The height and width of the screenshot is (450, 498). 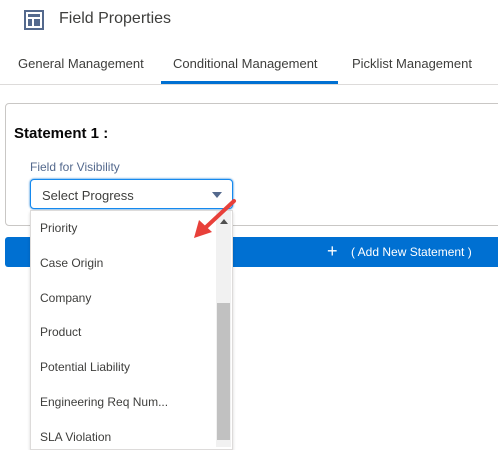 What do you see at coordinates (60, 332) in the screenshot?
I see `dropdown-option-product: Product` at bounding box center [60, 332].